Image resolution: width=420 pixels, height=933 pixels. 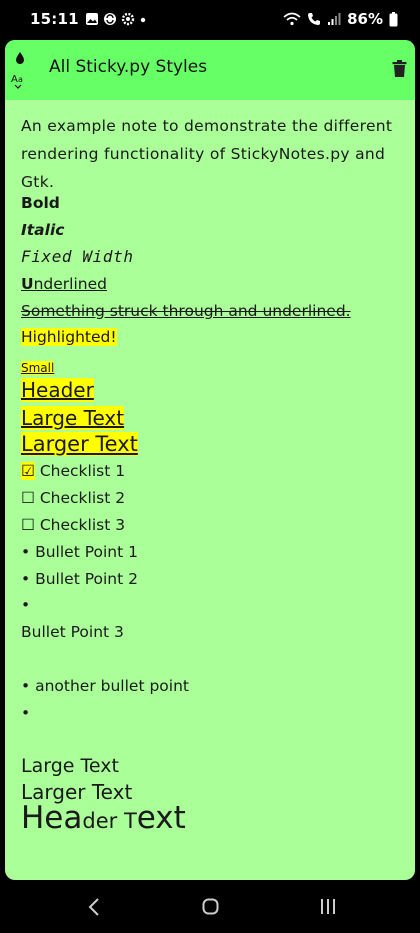 What do you see at coordinates (82, 525) in the screenshot?
I see `checklist-label: Checklist 3` at bounding box center [82, 525].